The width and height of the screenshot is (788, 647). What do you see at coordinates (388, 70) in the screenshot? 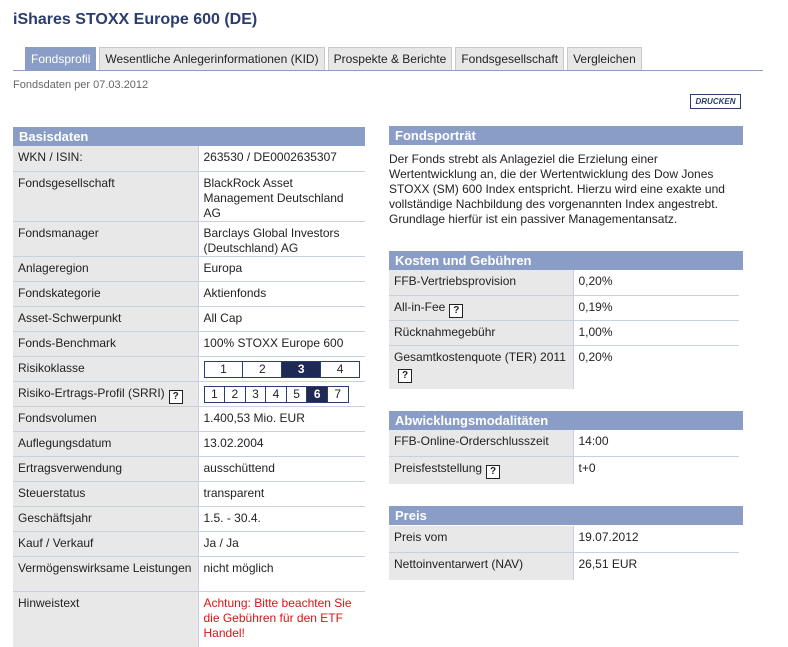
I see `tab-divider` at bounding box center [388, 70].